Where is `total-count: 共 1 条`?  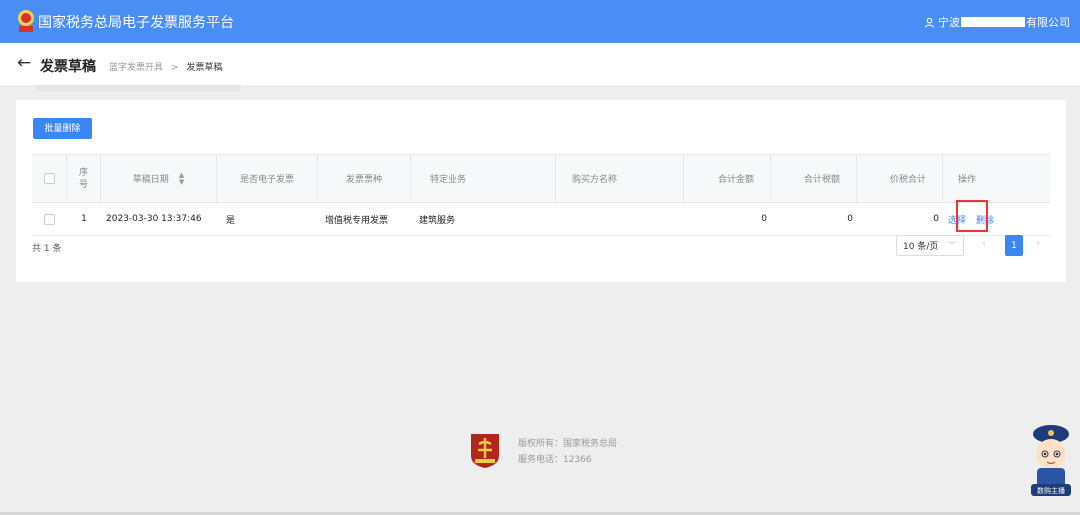
total-count: 共 1 条 is located at coordinates (47, 249).